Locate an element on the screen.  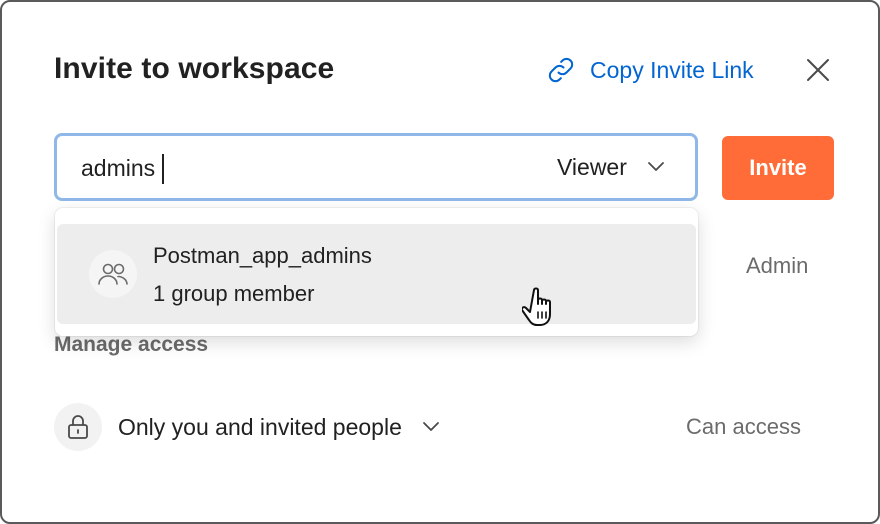
role-select-value: Viewer is located at coordinates (592, 166).